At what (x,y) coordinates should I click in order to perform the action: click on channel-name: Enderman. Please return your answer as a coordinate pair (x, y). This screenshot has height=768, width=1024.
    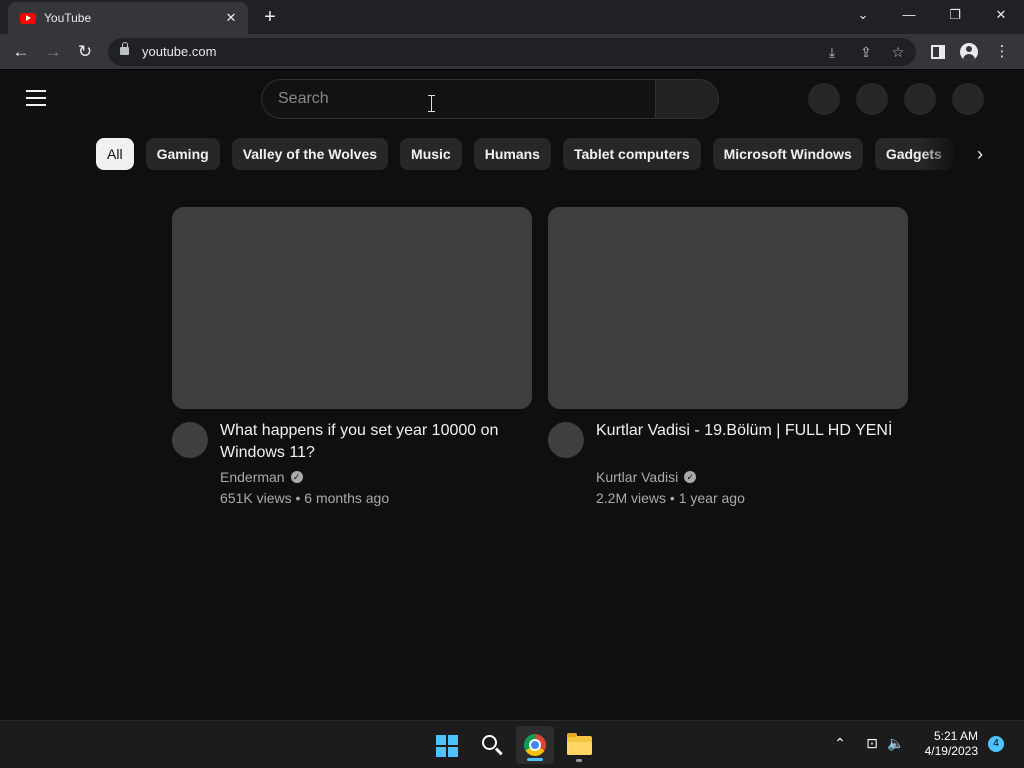
    Looking at the image, I should click on (252, 477).